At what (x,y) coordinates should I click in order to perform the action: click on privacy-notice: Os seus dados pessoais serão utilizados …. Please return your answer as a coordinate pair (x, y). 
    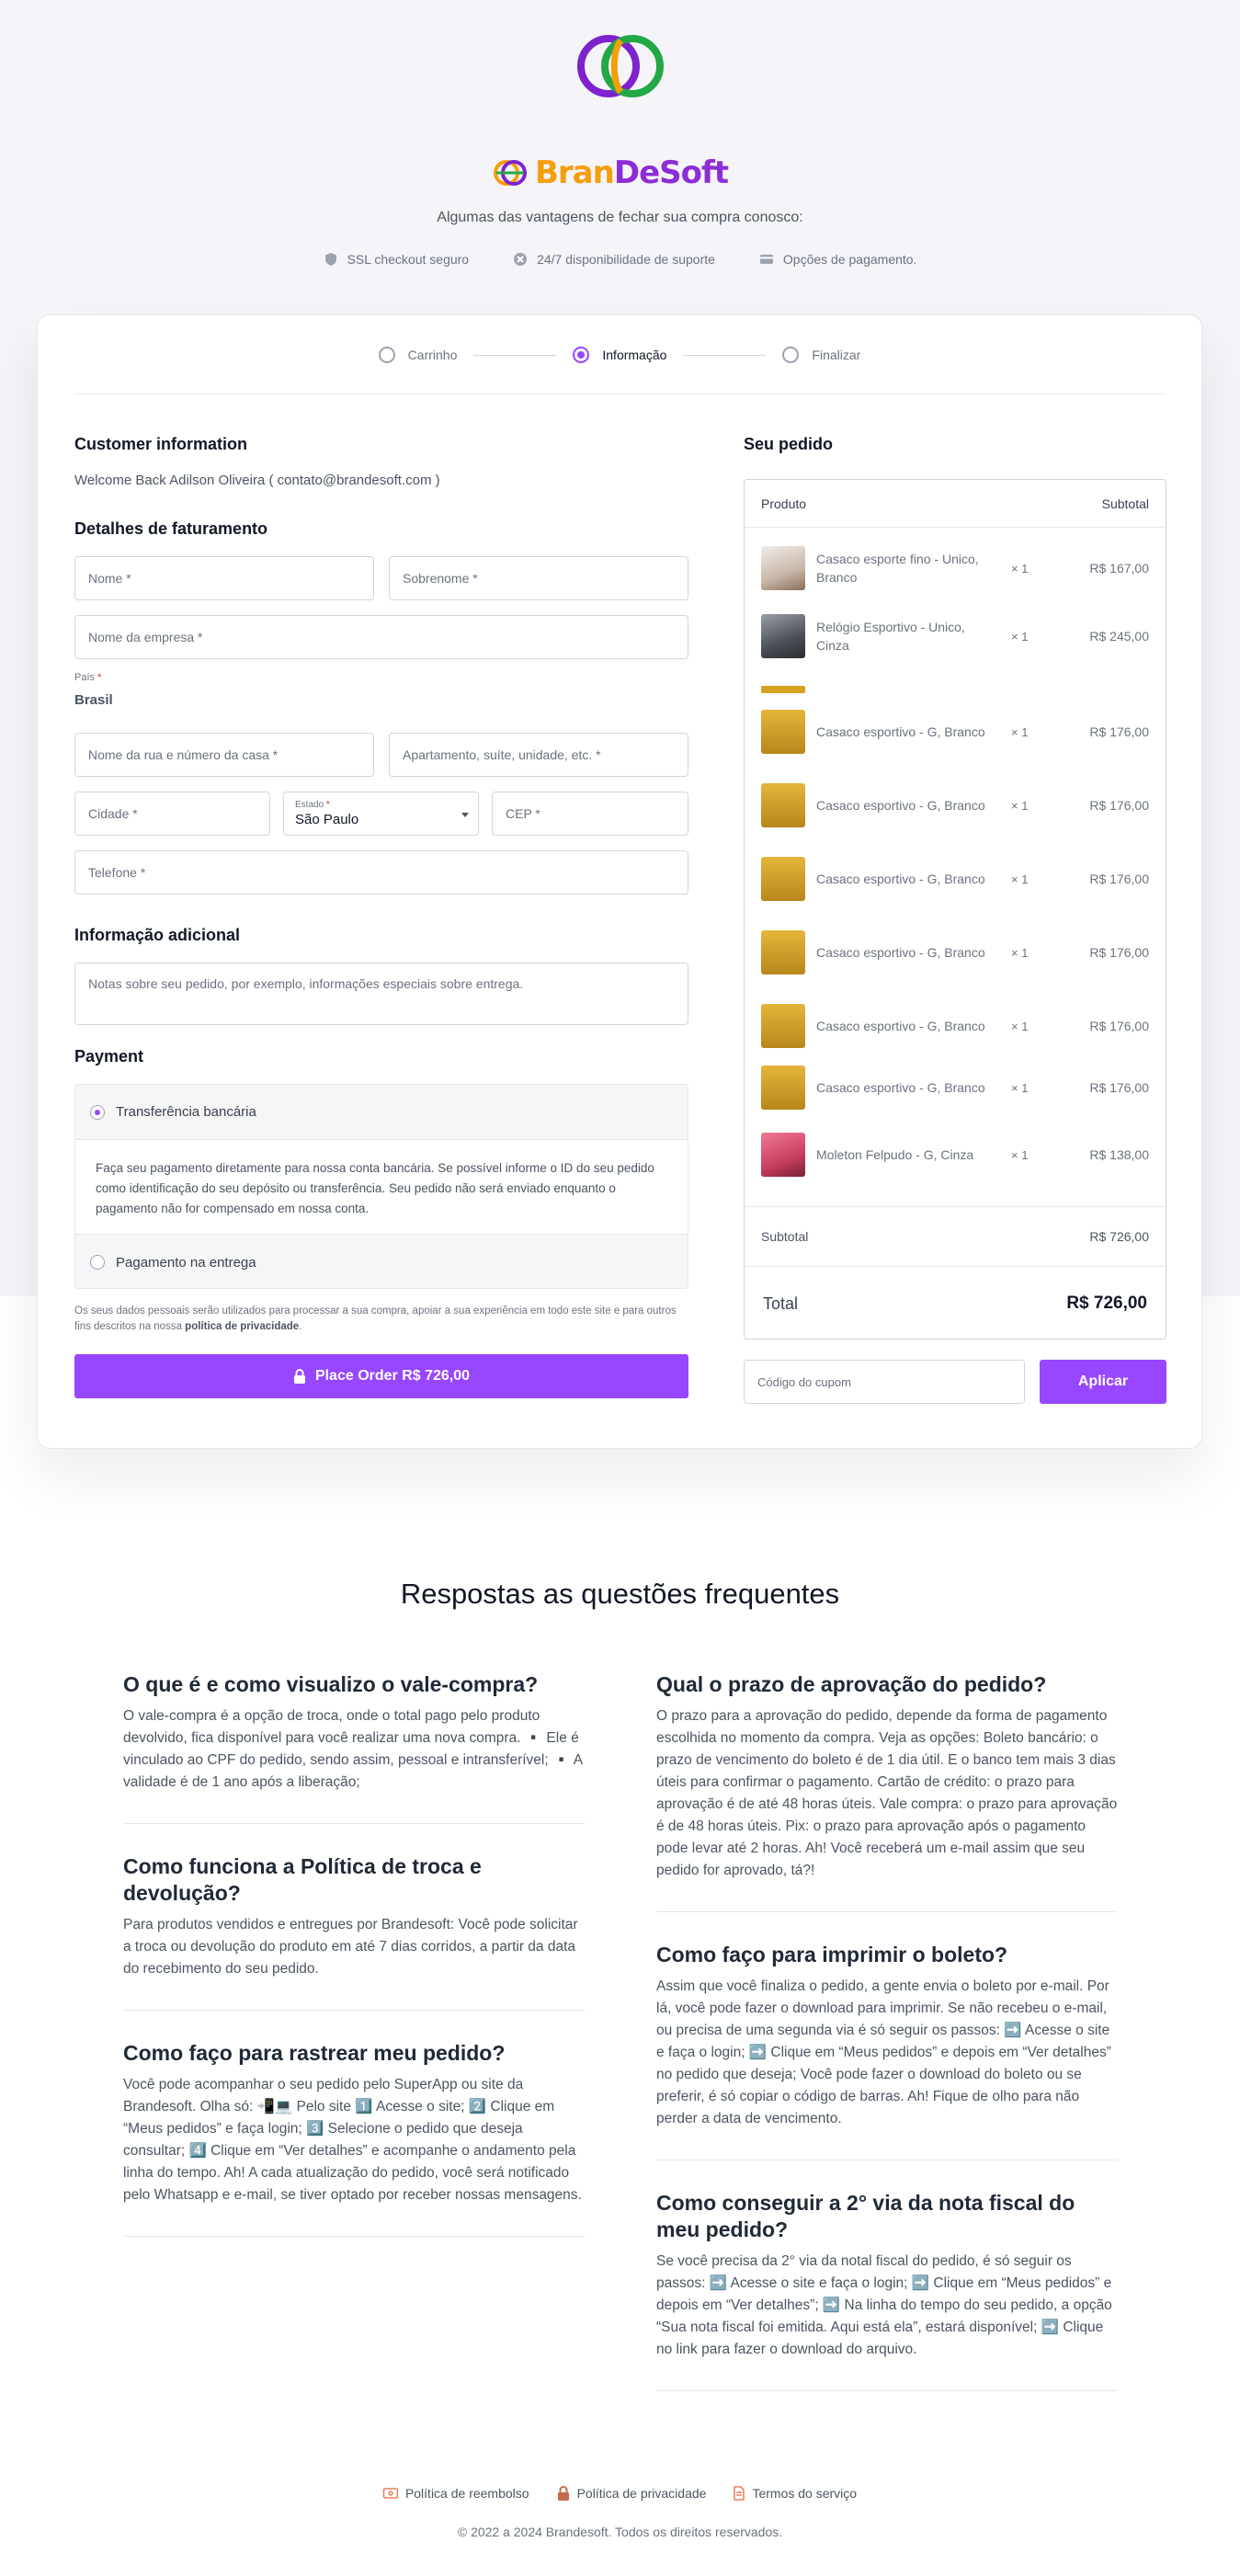
    Looking at the image, I should click on (381, 1319).